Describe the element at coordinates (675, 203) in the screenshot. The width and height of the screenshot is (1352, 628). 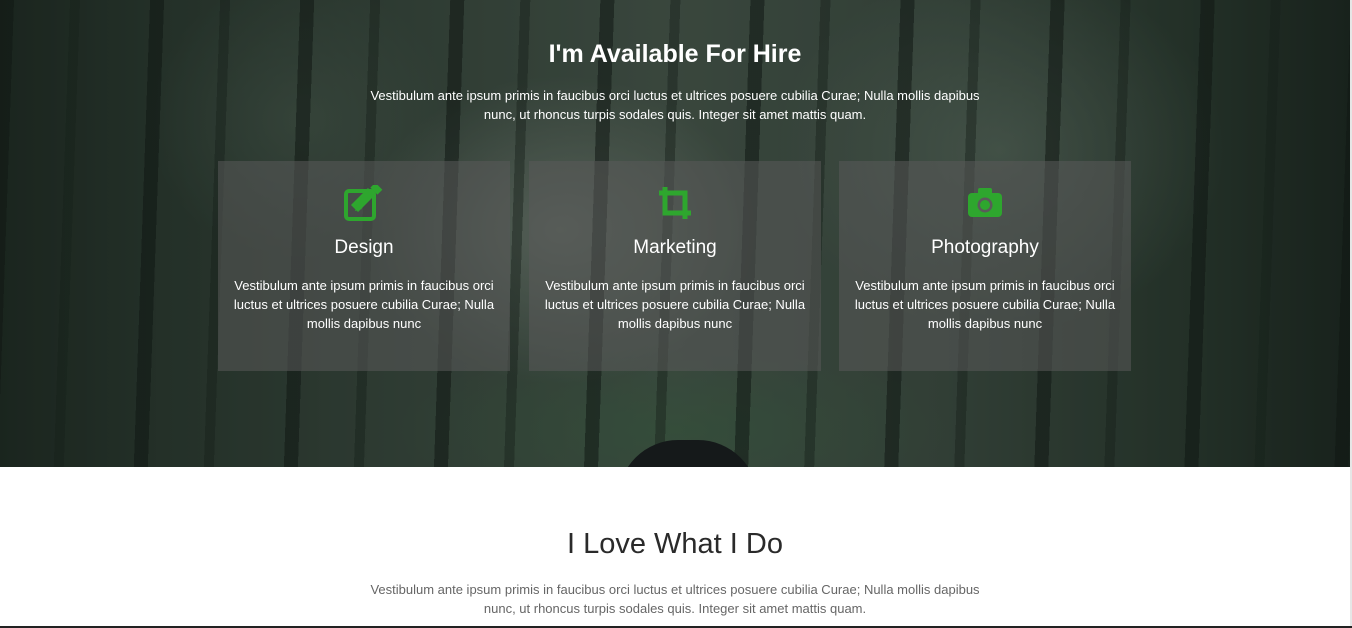
I see `crop-icon` at that location.